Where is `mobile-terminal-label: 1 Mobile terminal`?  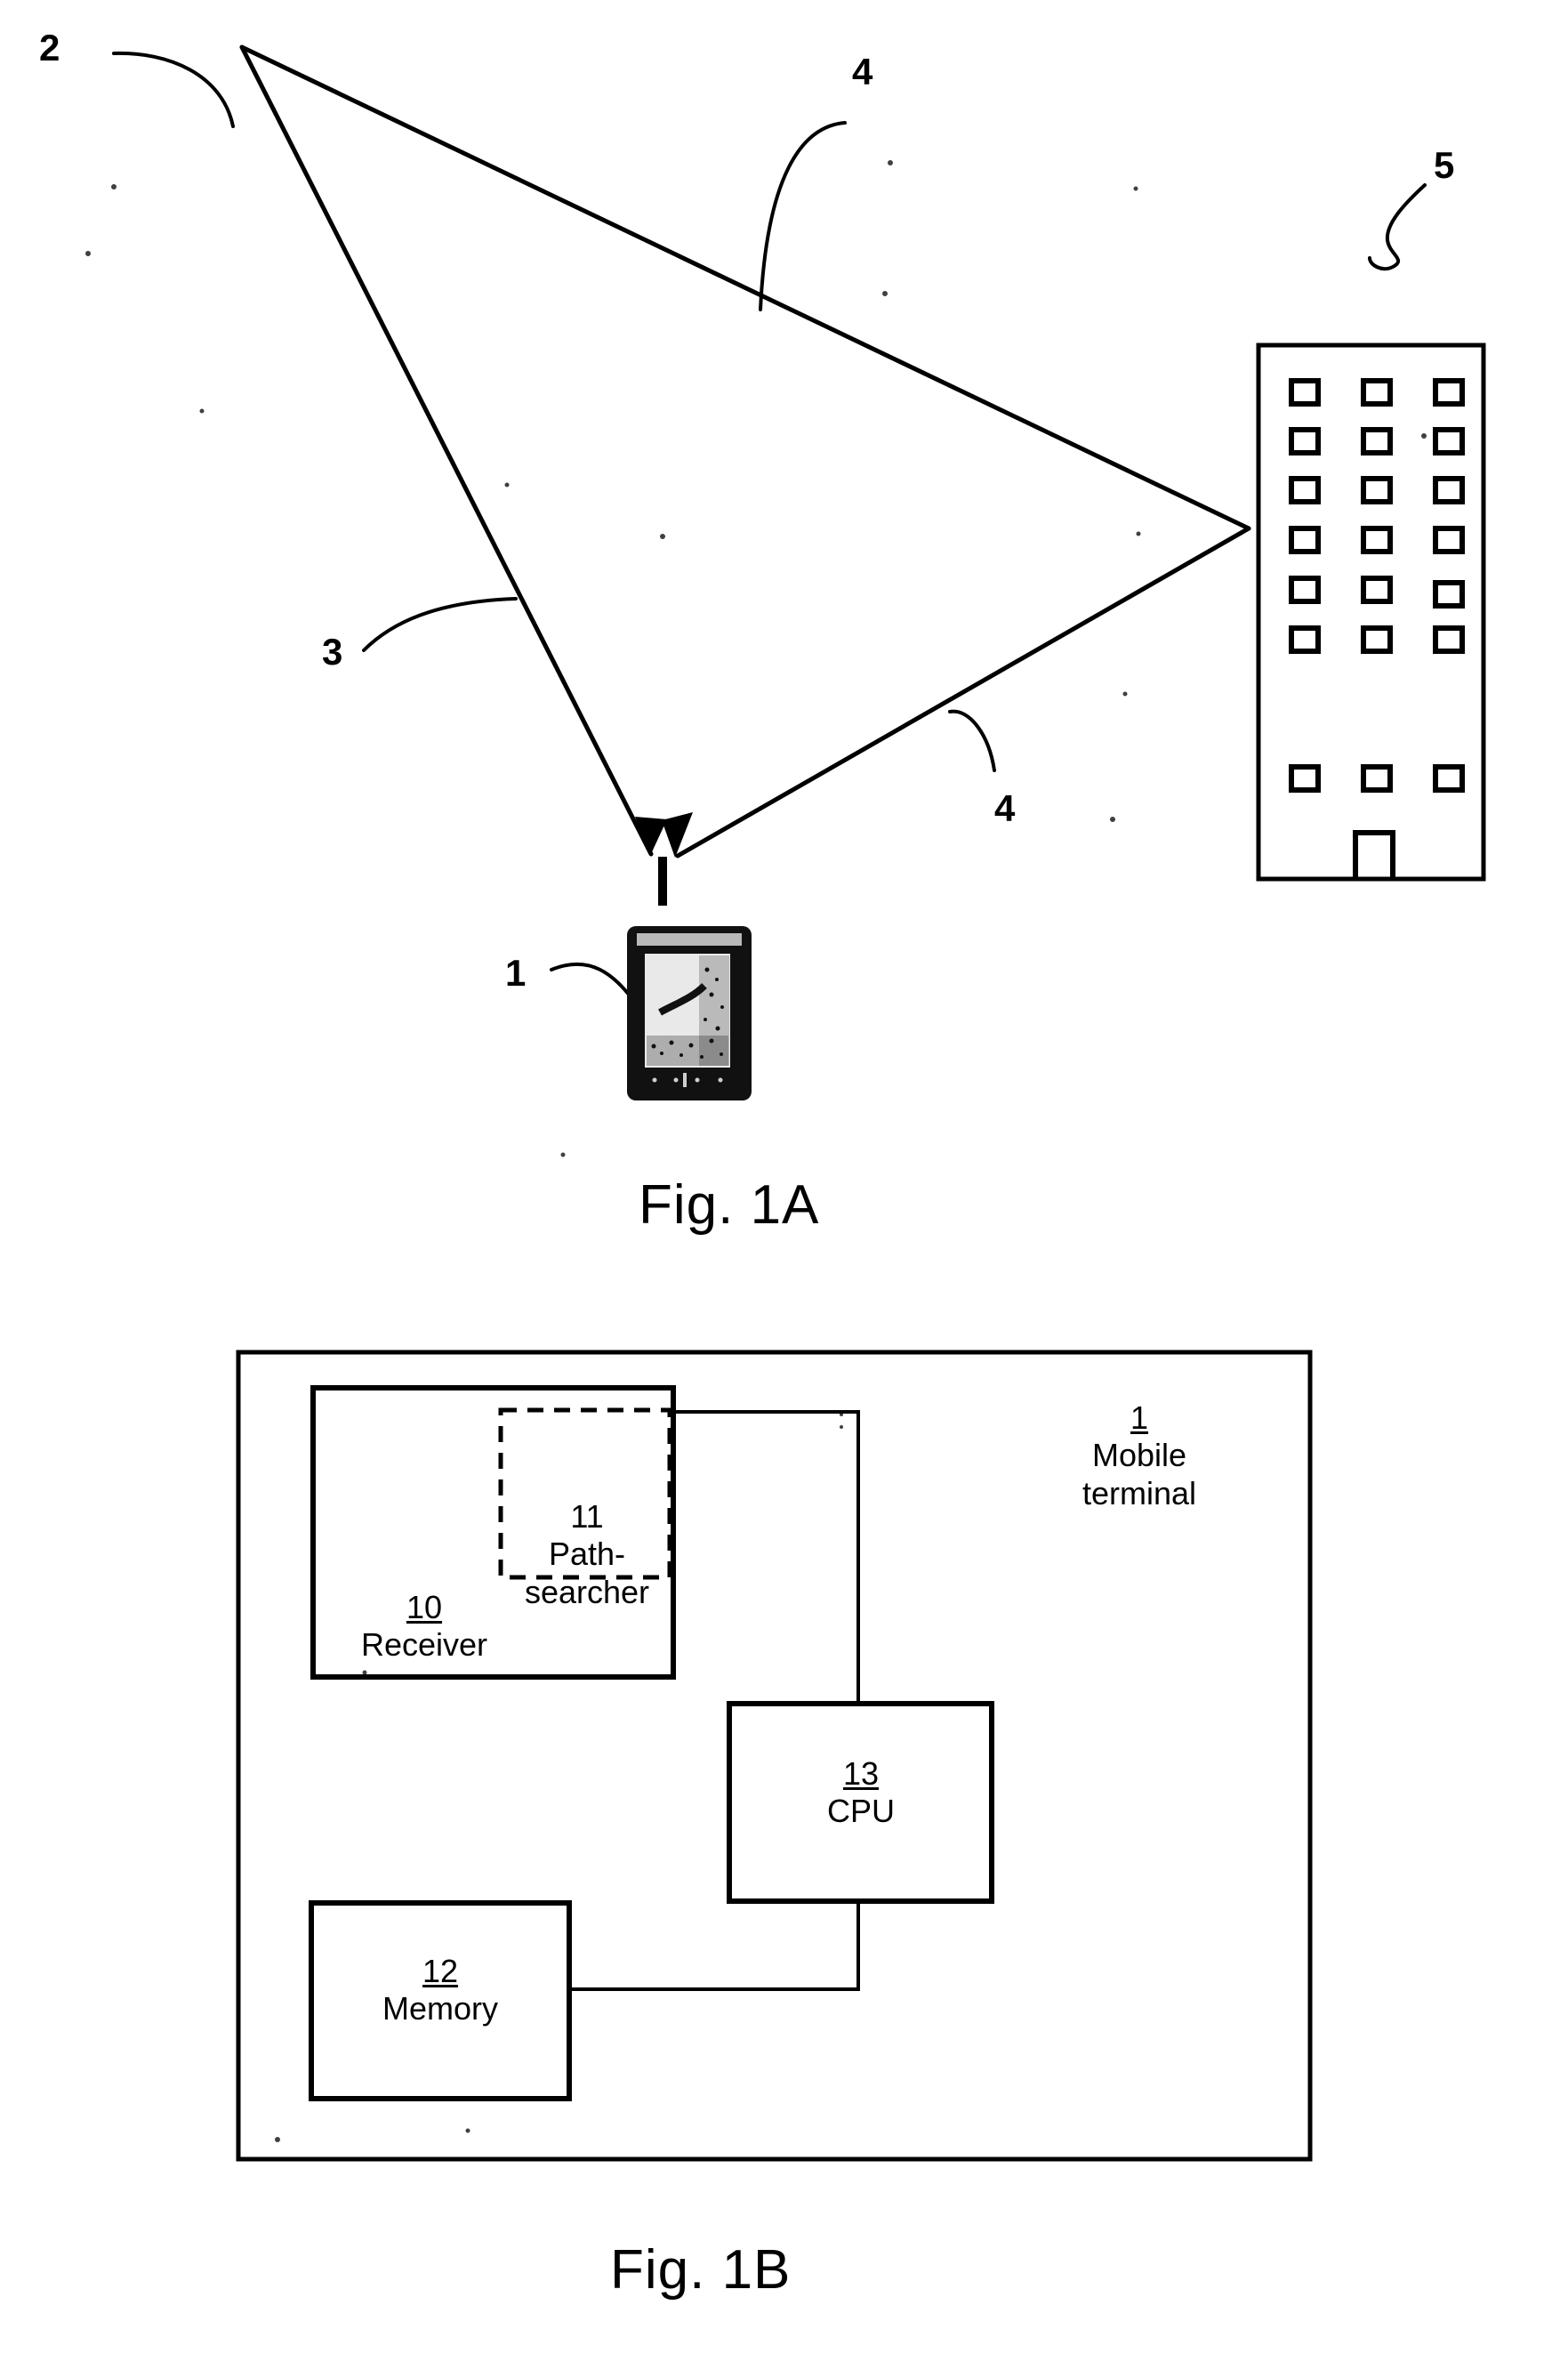 mobile-terminal-label: 1 Mobile terminal is located at coordinates (1139, 1455).